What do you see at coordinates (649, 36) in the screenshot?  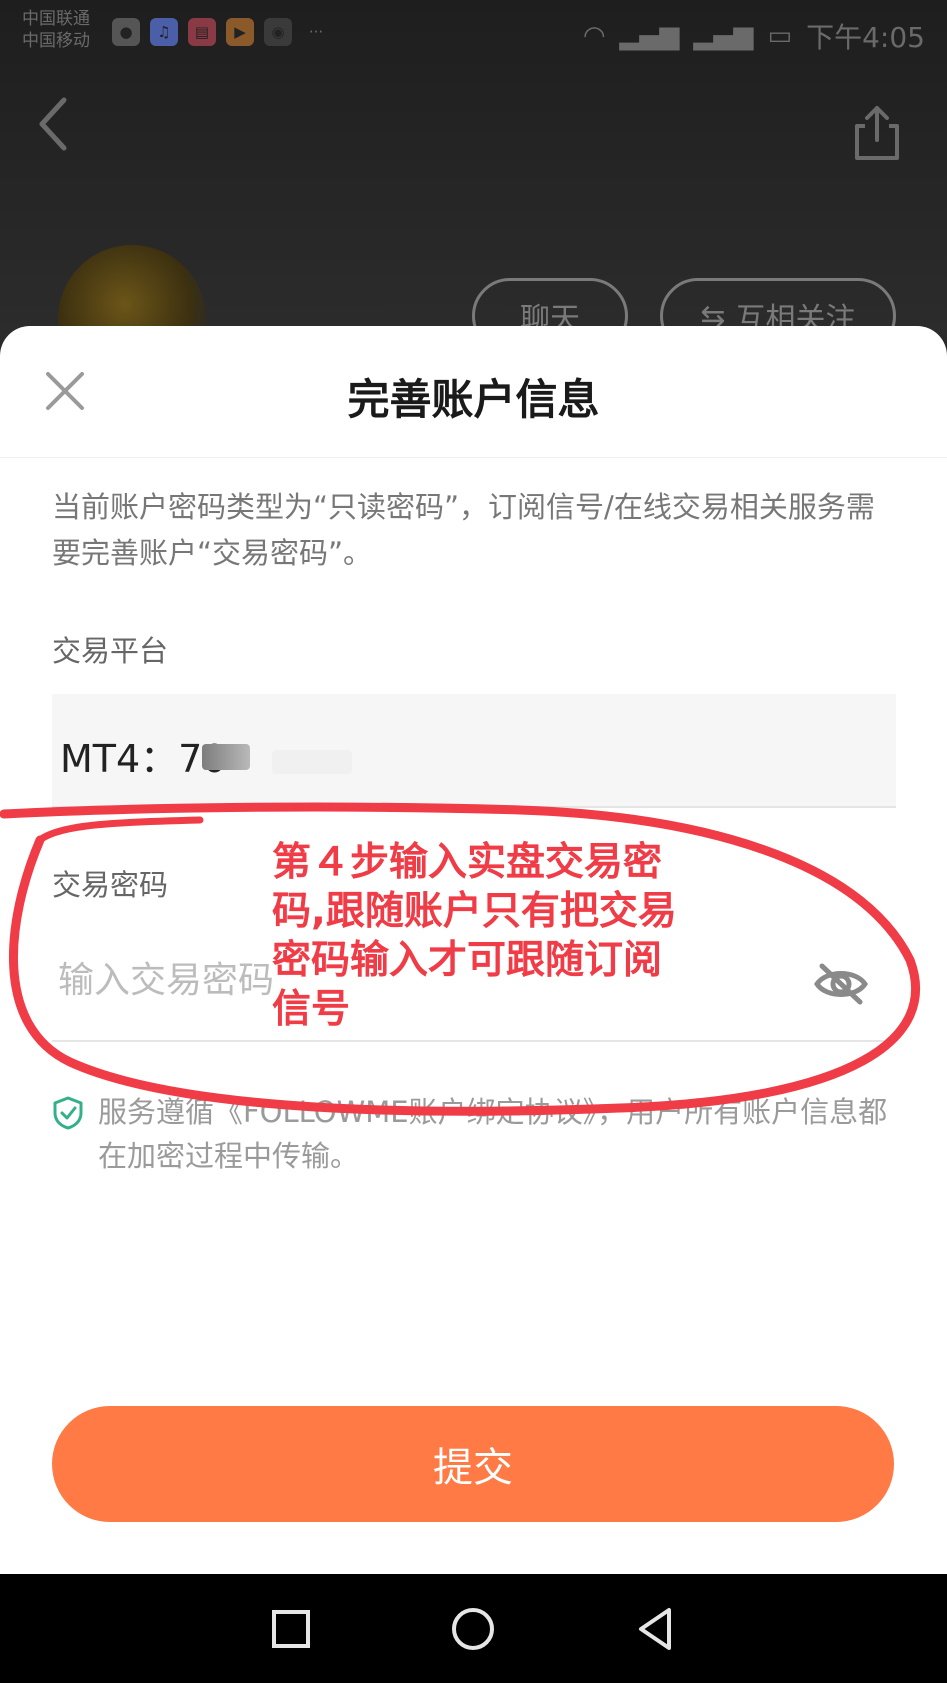 I see `signal-icon-1: ▂▄▆` at bounding box center [649, 36].